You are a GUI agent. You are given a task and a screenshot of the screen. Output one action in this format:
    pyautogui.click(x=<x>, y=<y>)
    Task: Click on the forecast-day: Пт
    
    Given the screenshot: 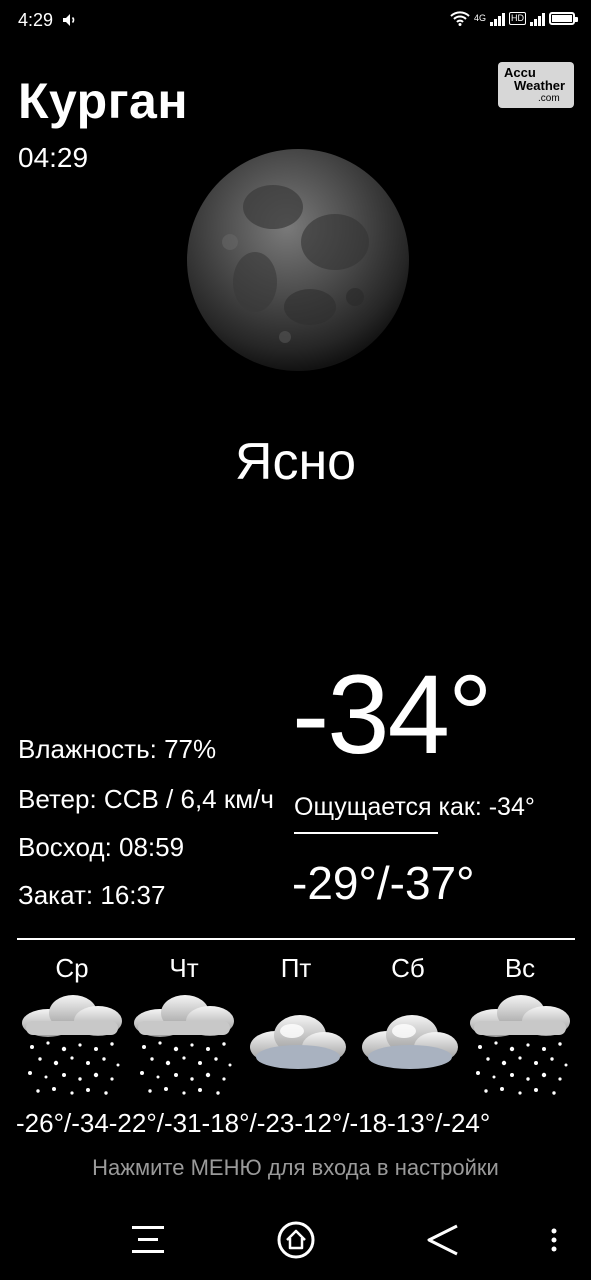 What is the action you would take?
    pyautogui.click(x=296, y=1027)
    